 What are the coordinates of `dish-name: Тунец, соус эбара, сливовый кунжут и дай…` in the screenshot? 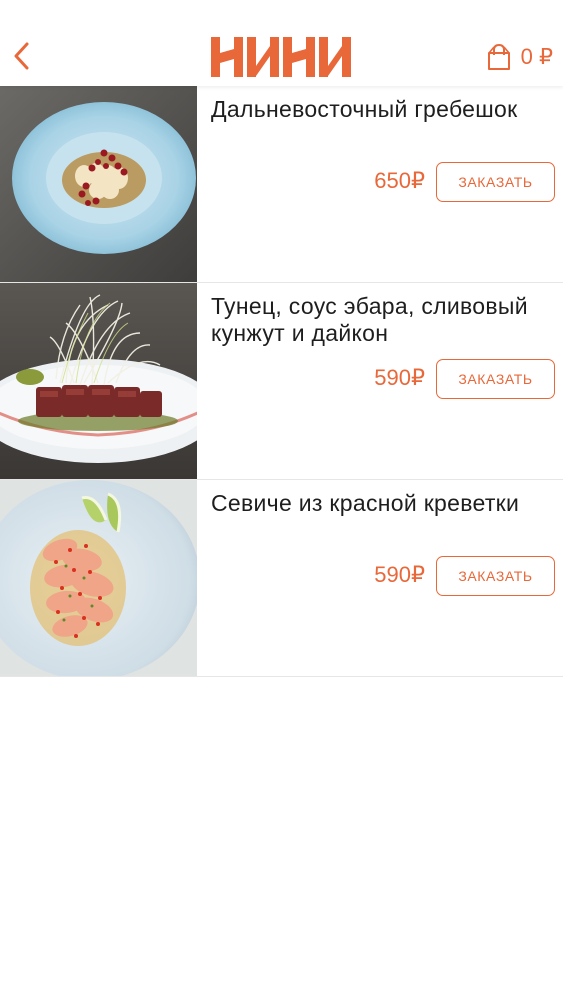 It's located at (369, 319).